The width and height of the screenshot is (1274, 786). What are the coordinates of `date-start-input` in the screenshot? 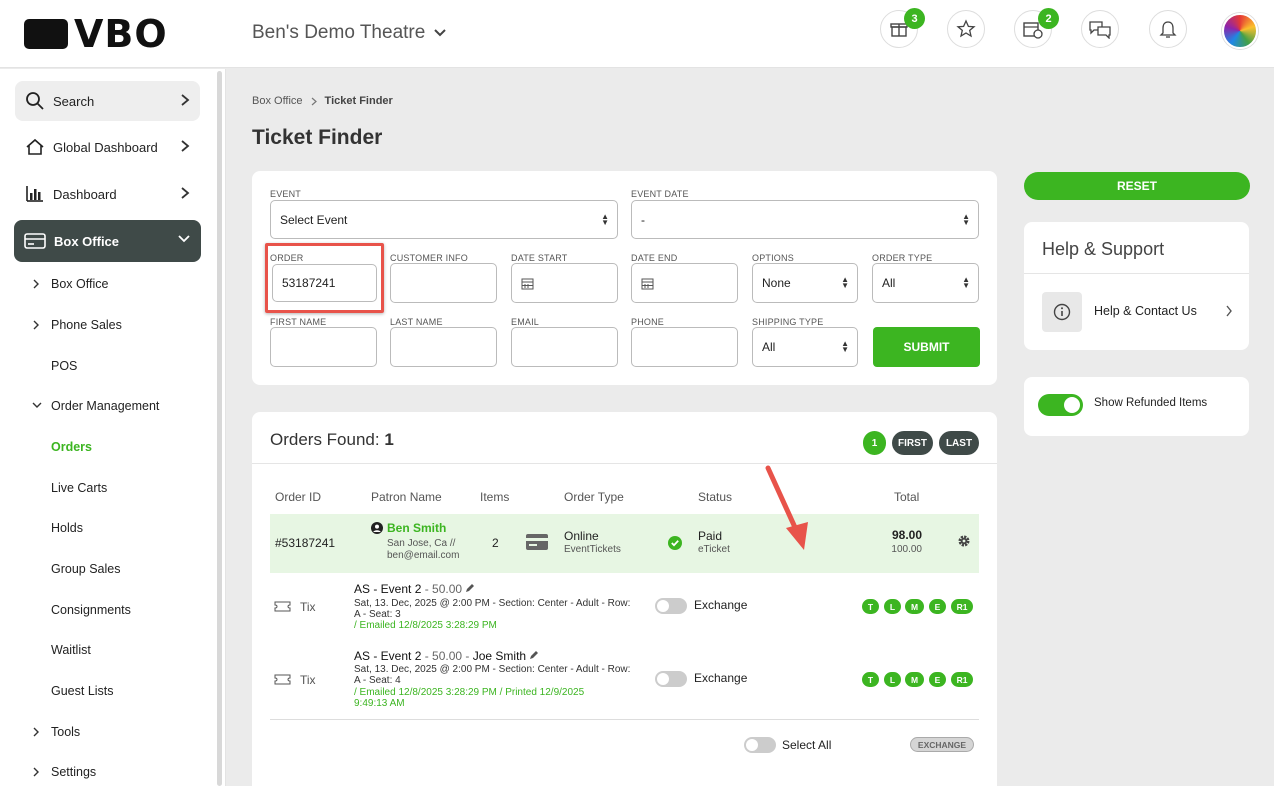 It's located at (564, 283).